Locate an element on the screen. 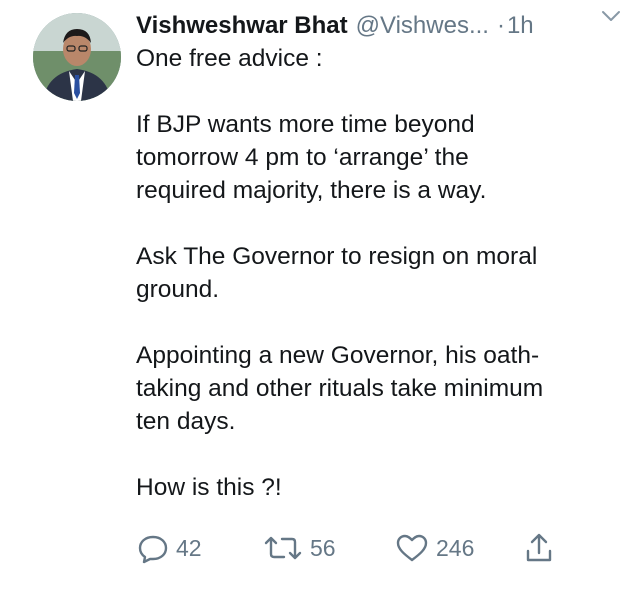  tweet-line: Appointing a new Governor, his oath- is located at coordinates (338, 355).